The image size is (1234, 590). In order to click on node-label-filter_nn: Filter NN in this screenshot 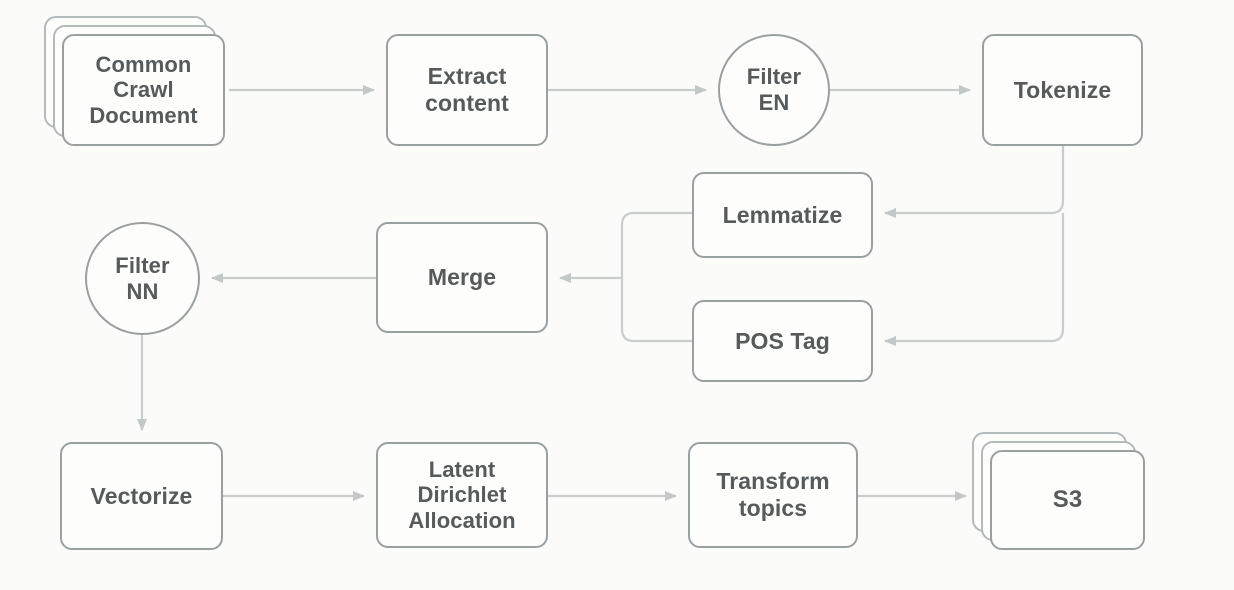, I will do `click(142, 278)`.